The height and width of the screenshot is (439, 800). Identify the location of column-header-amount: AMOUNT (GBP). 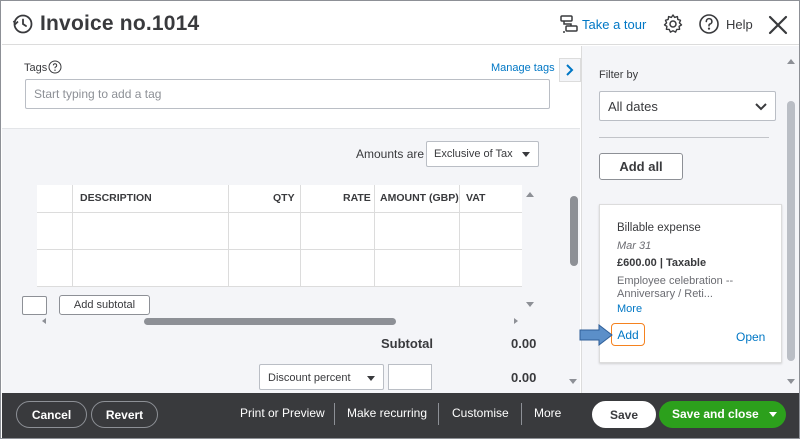
(419, 198).